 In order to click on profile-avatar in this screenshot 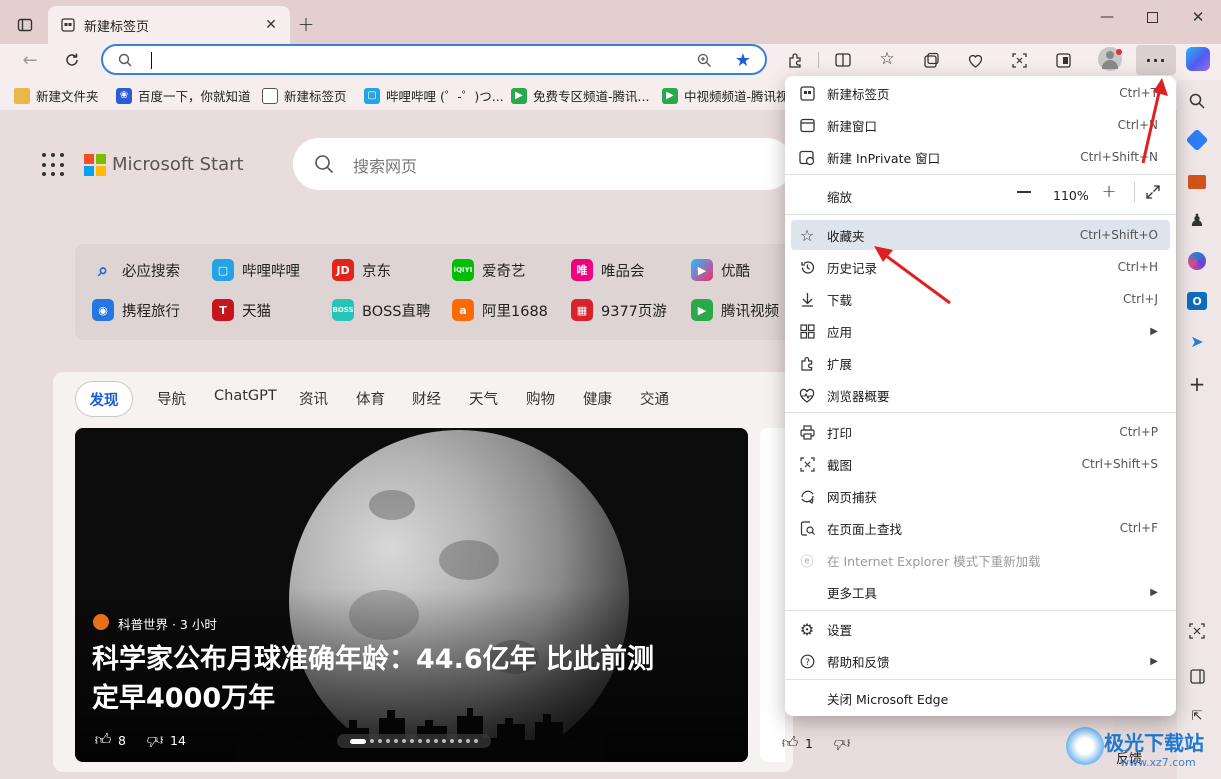, I will do `click(1110, 59)`.